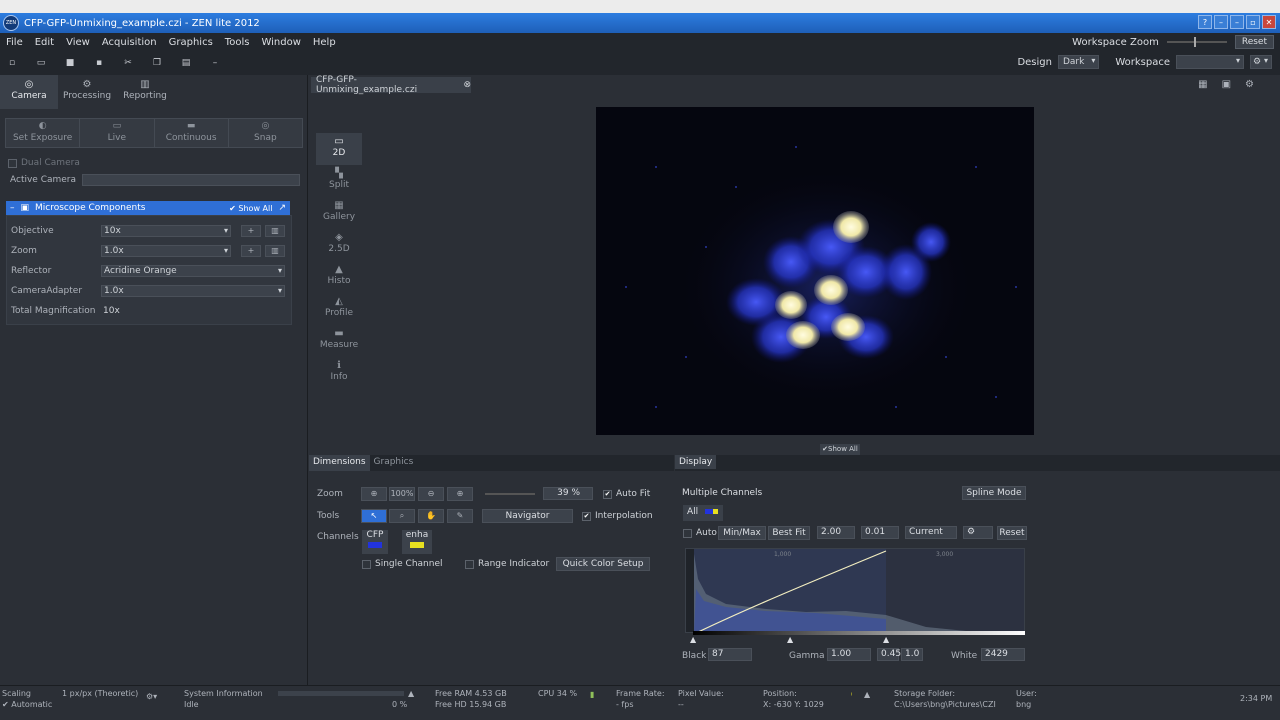 The image size is (1280, 720). What do you see at coordinates (374, 494) in the screenshot?
I see `zoom-fit-icon: ⊕` at bounding box center [374, 494].